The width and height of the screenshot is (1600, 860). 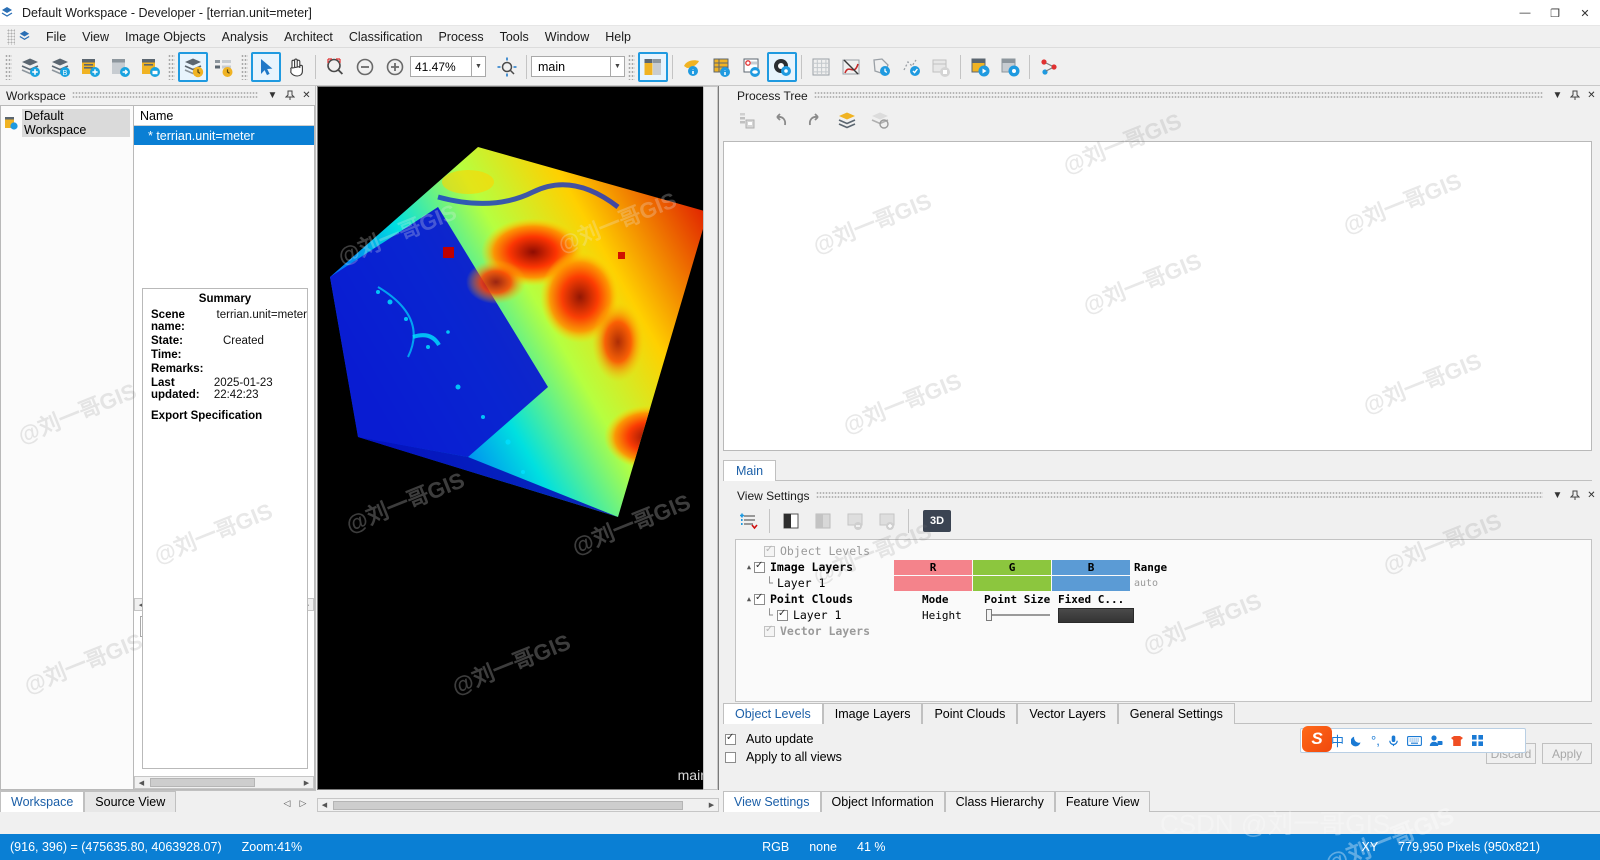 What do you see at coordinates (272, 95) in the screenshot?
I see `workspace-menu-icon: ▼` at bounding box center [272, 95].